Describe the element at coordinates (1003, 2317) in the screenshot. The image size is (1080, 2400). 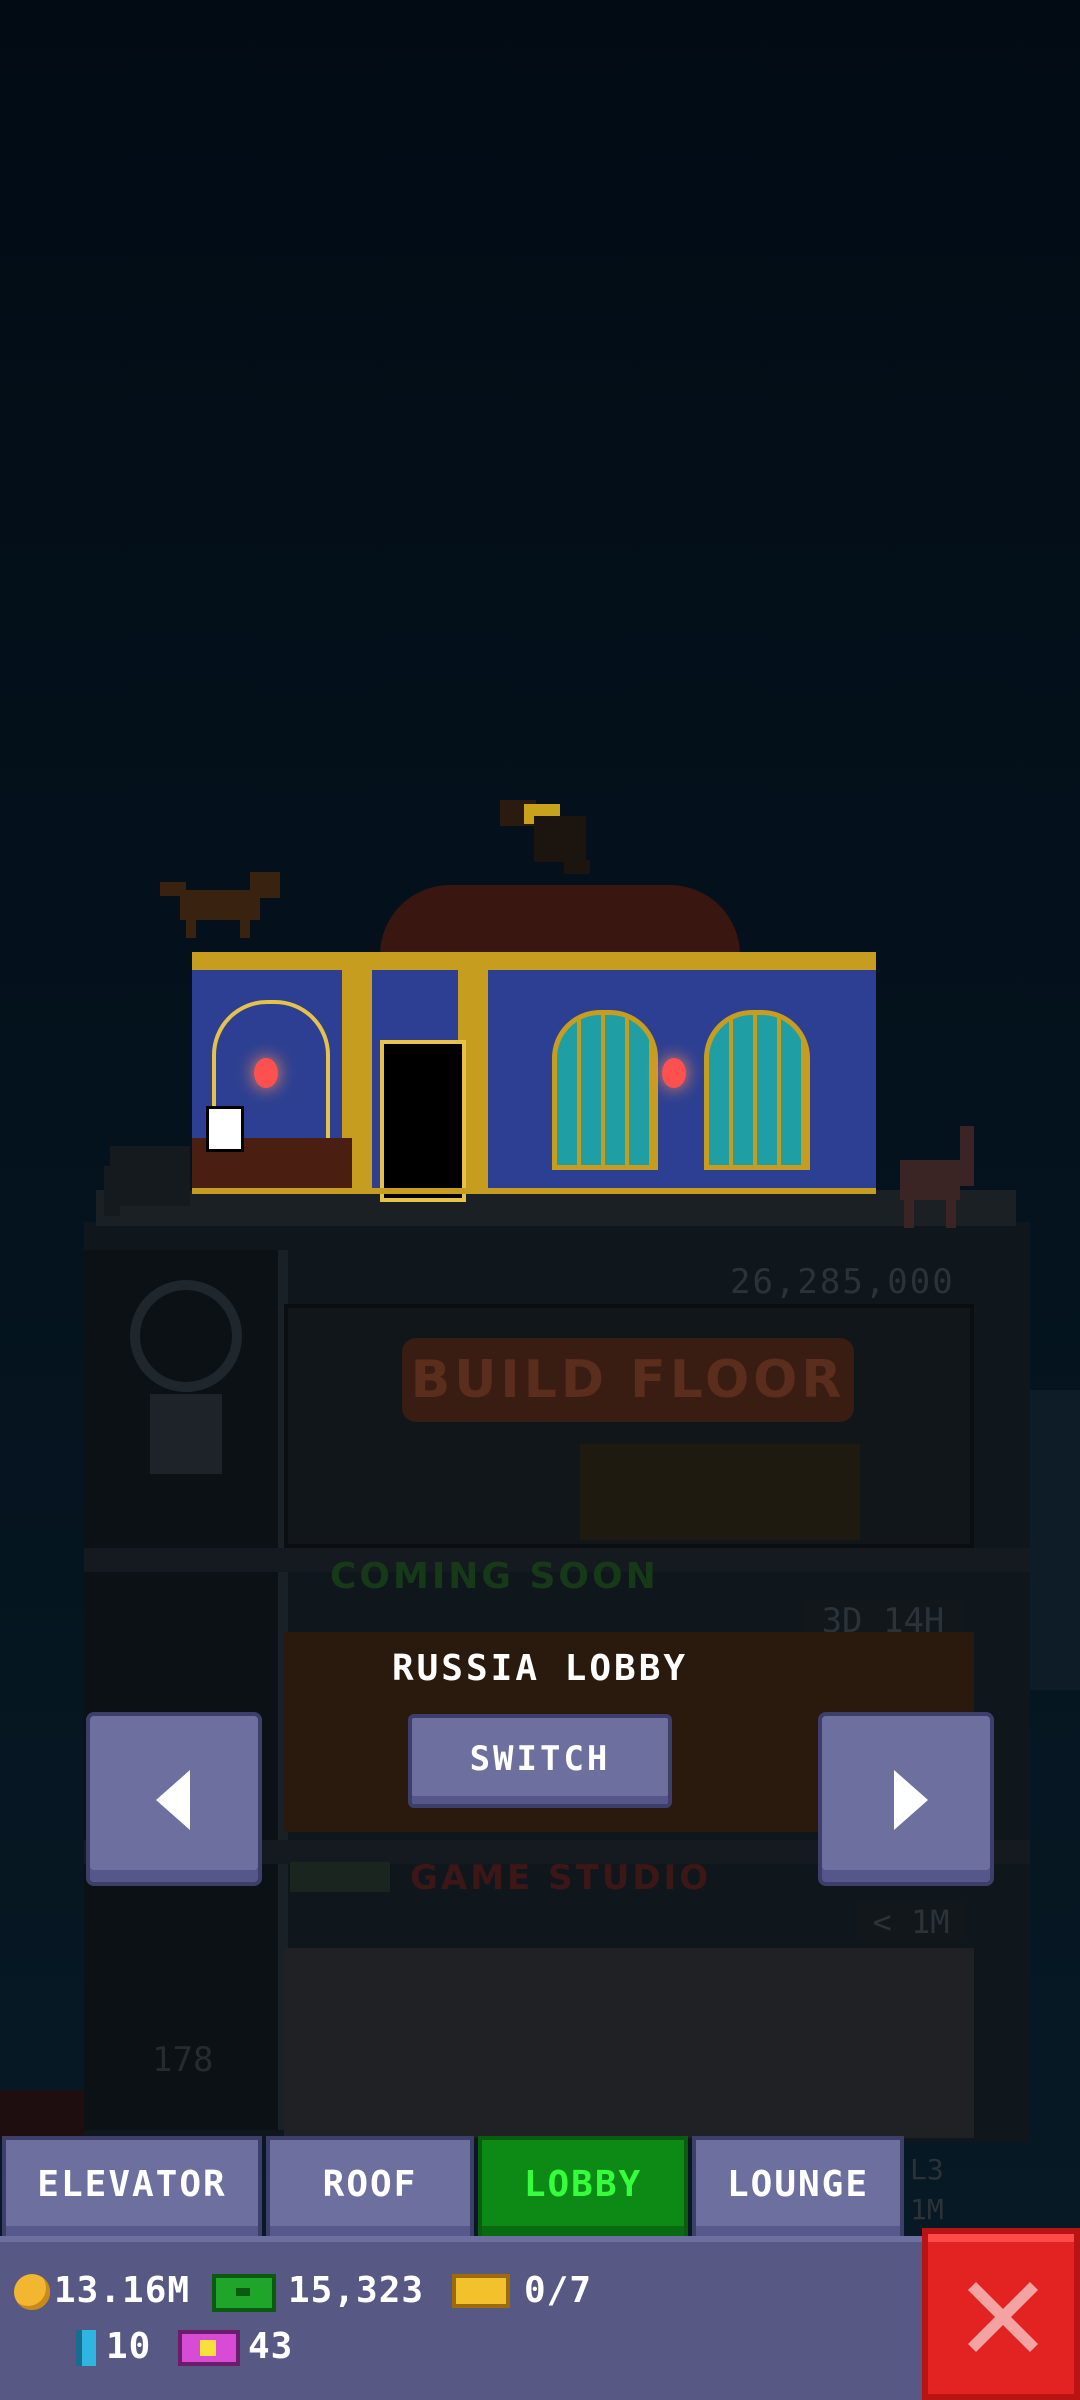
I see `close-icon` at that location.